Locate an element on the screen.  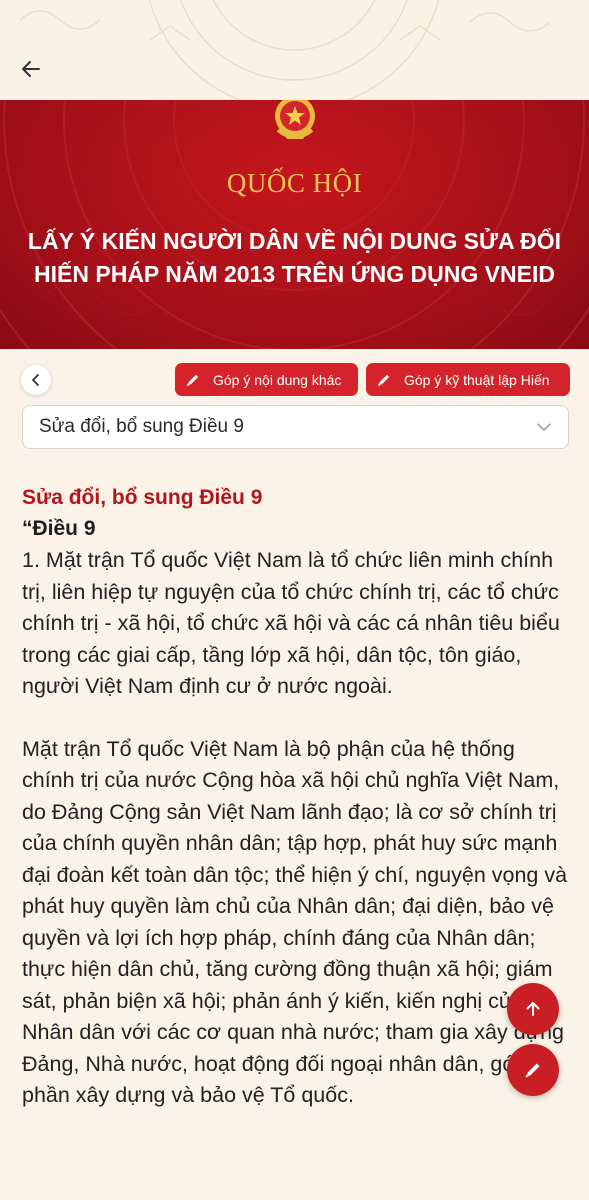
arrow-left-icon is located at coordinates (31, 69).